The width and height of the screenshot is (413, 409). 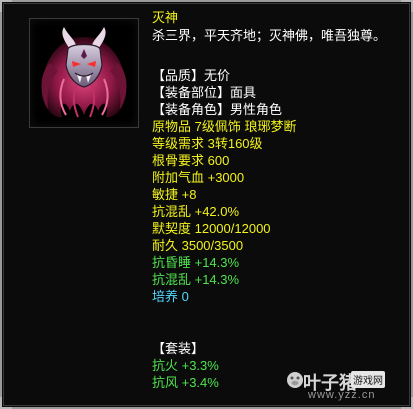 I want to click on attr-cultivation: 培养 0, so click(x=170, y=296).